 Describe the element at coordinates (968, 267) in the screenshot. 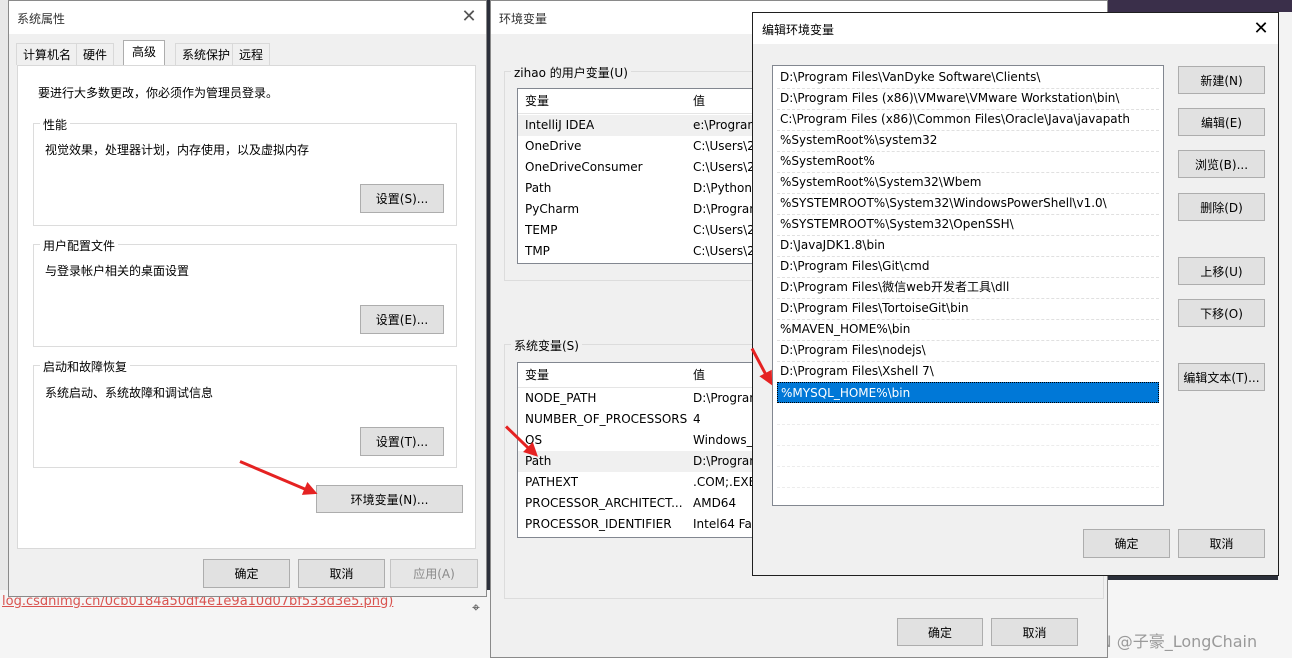

I see `list-item: D:\Program Files\Git\cmd` at that location.